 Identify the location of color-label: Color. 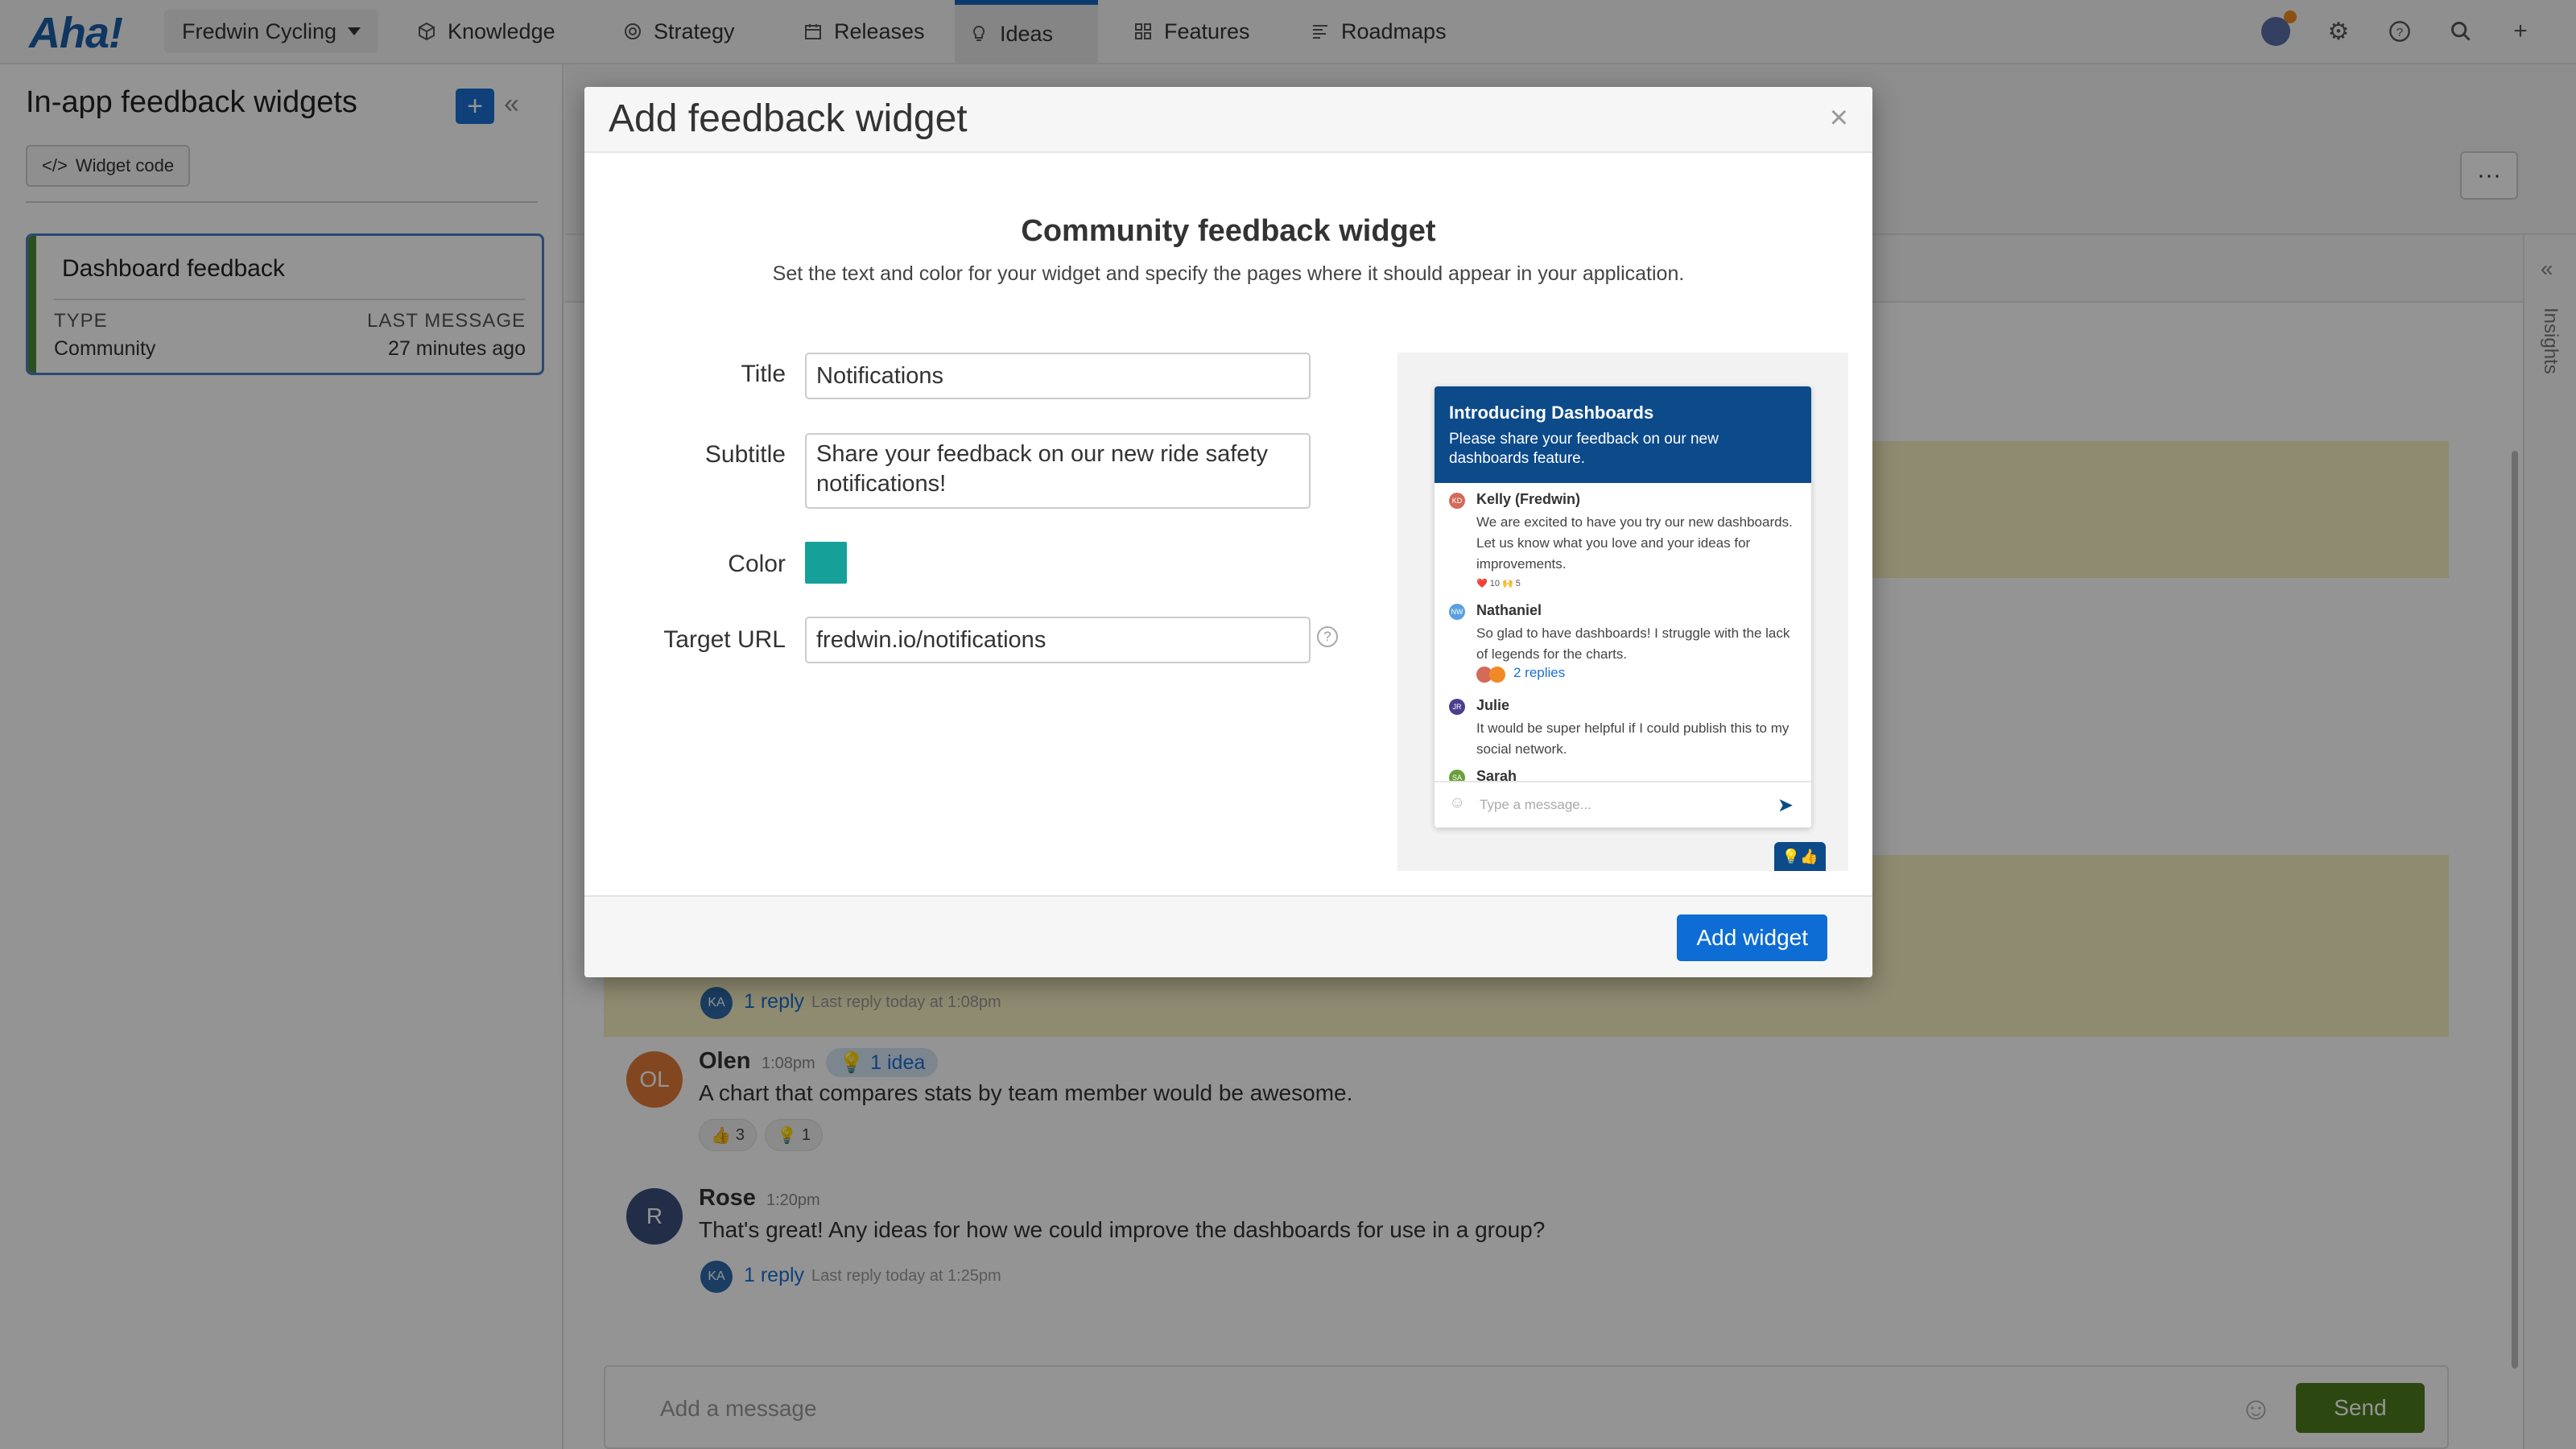
(757, 564).